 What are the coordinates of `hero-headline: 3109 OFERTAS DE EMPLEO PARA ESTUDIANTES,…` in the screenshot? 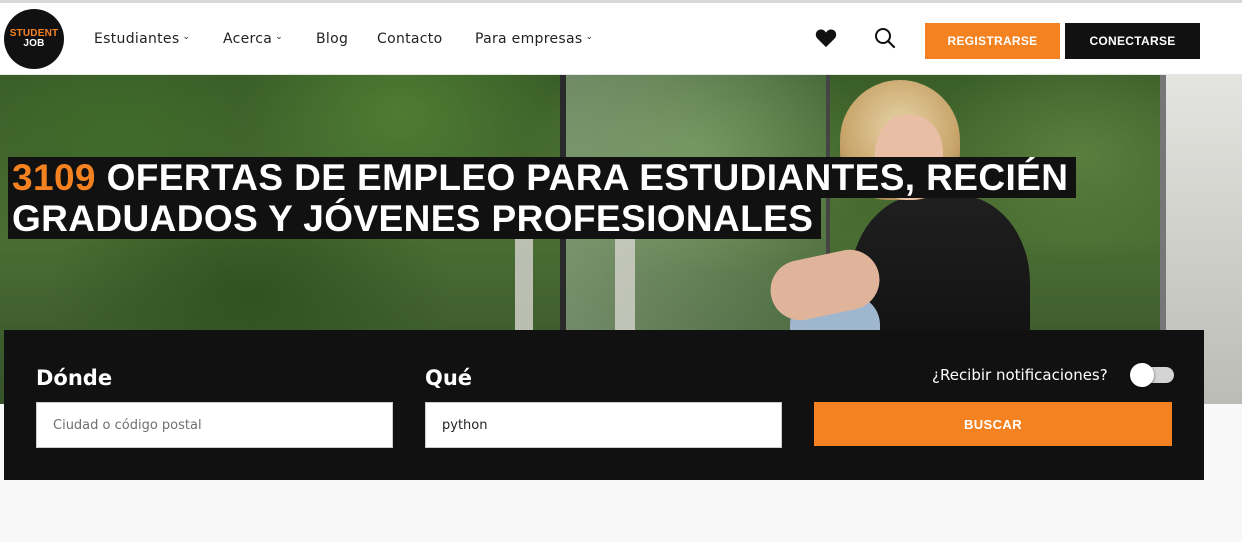 It's located at (542, 198).